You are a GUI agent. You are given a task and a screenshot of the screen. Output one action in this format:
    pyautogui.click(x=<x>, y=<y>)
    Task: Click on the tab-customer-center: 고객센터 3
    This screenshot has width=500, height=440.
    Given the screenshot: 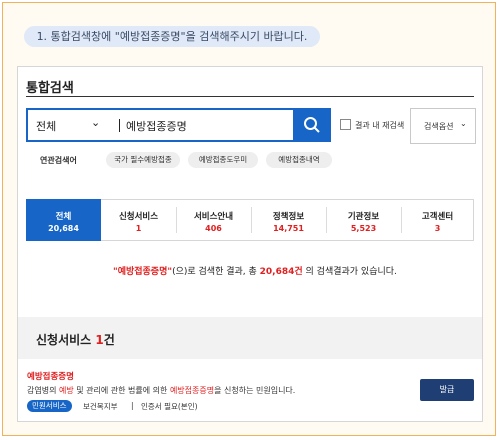 What is the action you would take?
    pyautogui.click(x=437, y=220)
    